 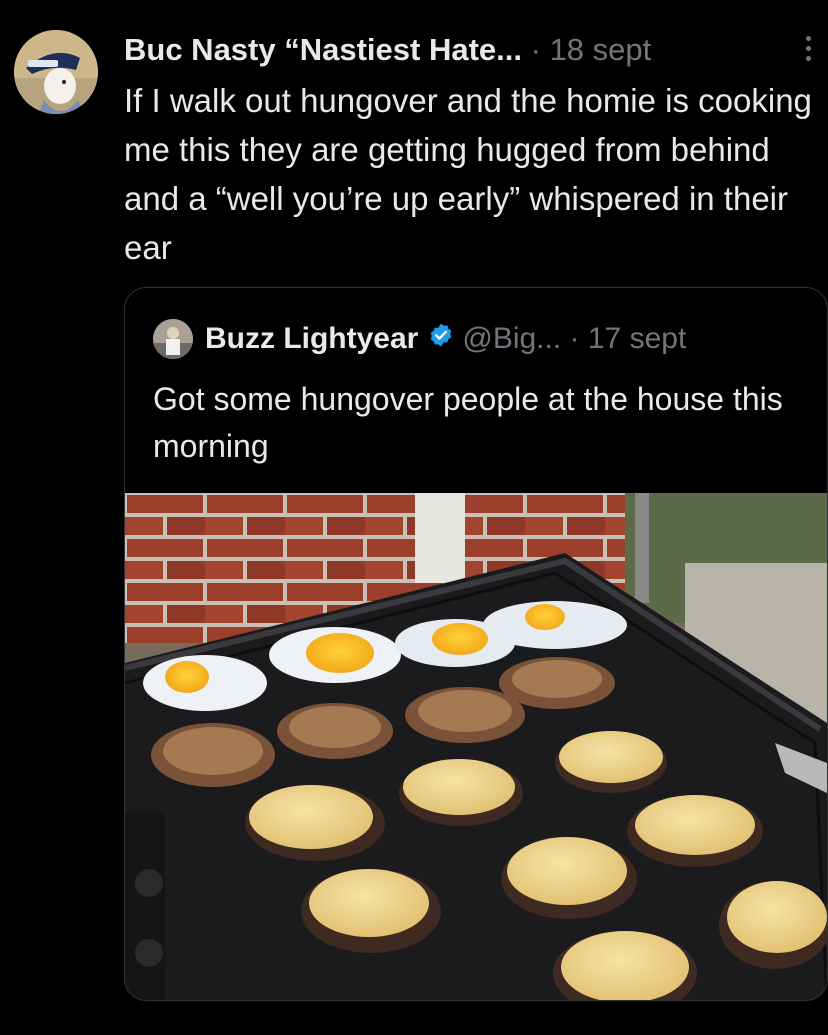 I want to click on author-avatar, so click(x=56, y=72).